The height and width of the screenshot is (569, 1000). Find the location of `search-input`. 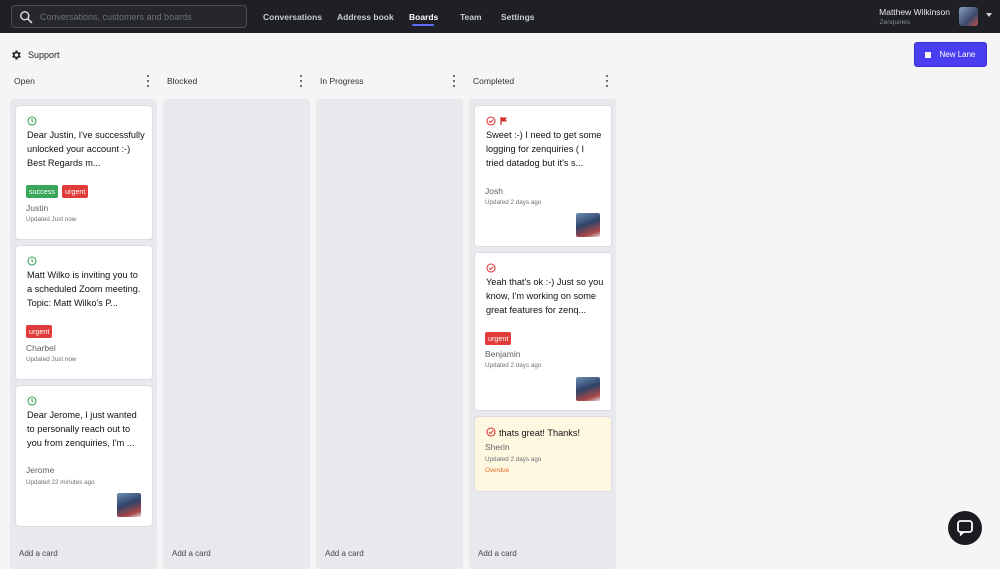

search-input is located at coordinates (140, 17).